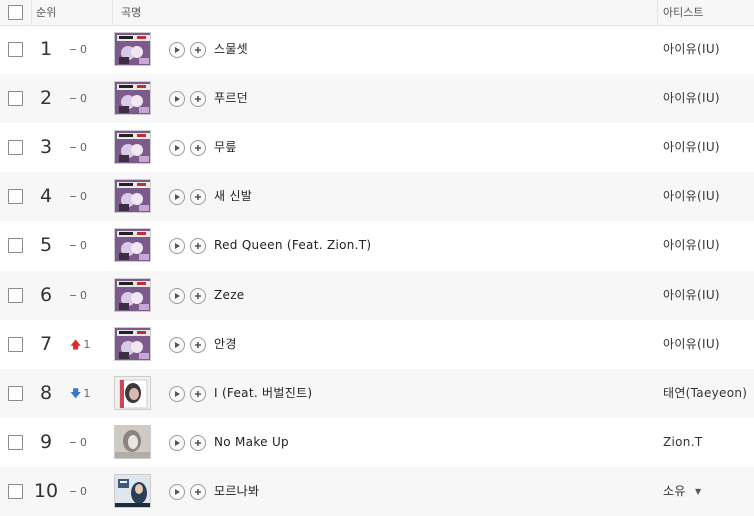 This screenshot has width=754, height=516. I want to click on header-artist: 아티스트, so click(683, 12).